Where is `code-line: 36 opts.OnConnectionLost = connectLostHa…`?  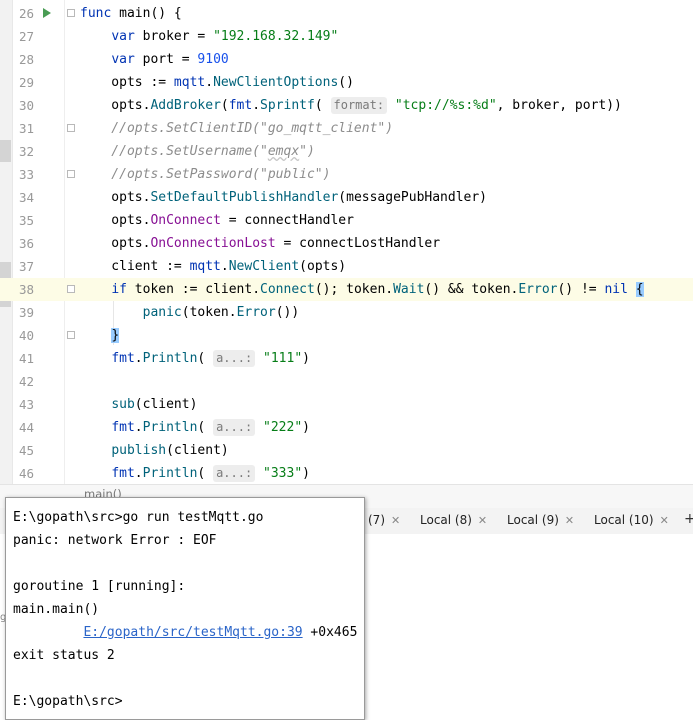
code-line: 36 opts.OnConnectionLost = connectLostHa… is located at coordinates (346, 243).